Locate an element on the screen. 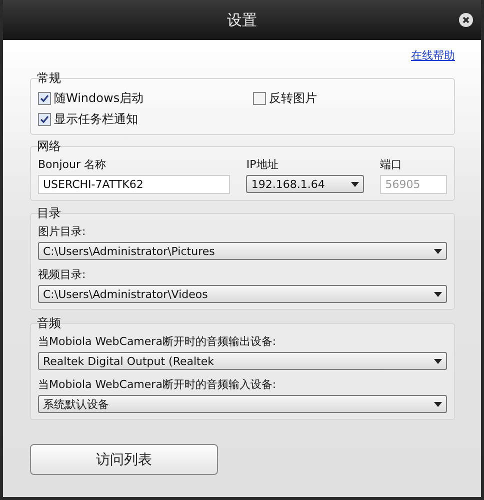  field-label: Bonjour 名称 is located at coordinates (73, 165).